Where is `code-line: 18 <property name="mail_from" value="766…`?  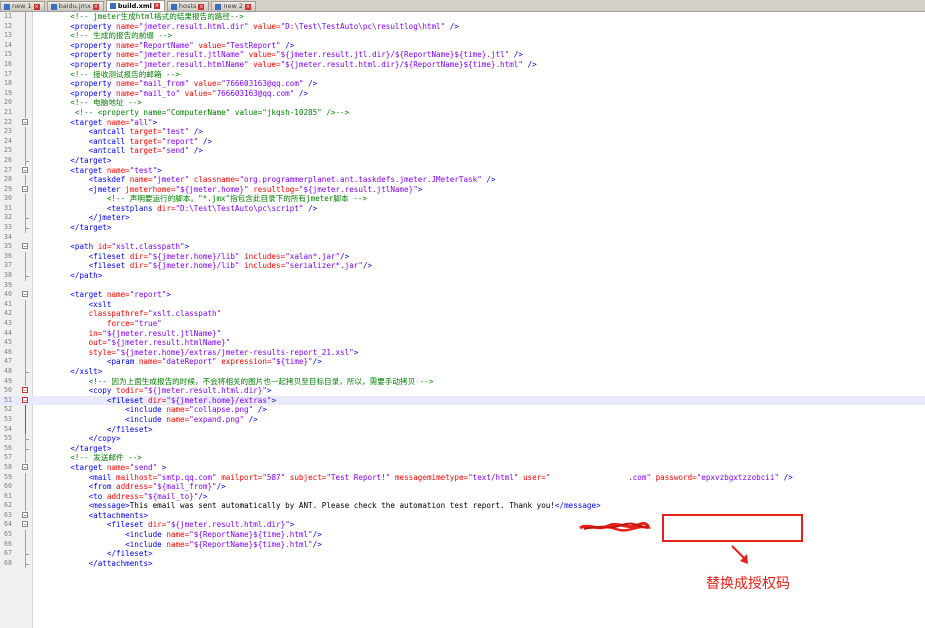 code-line: 18 <property name="mail_from" value="766… is located at coordinates (462, 84).